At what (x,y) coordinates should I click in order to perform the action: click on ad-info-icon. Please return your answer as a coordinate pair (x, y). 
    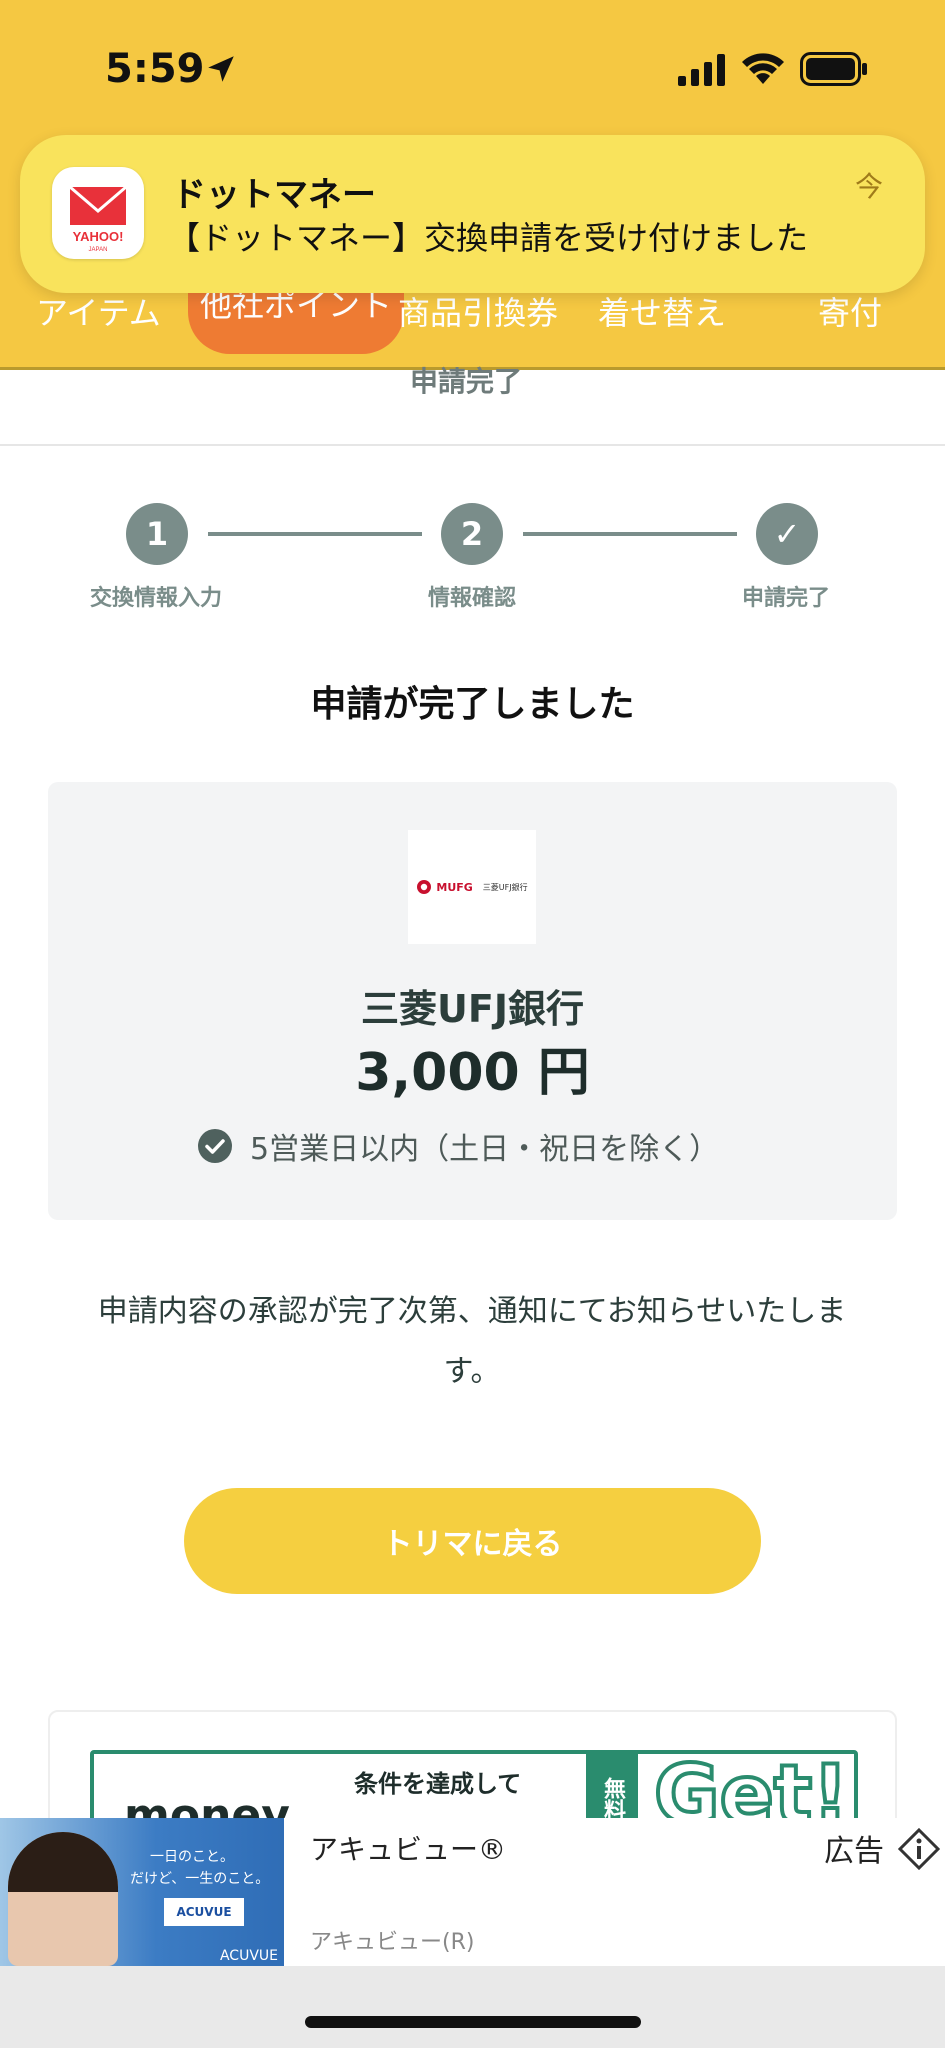
    Looking at the image, I should click on (919, 1849).